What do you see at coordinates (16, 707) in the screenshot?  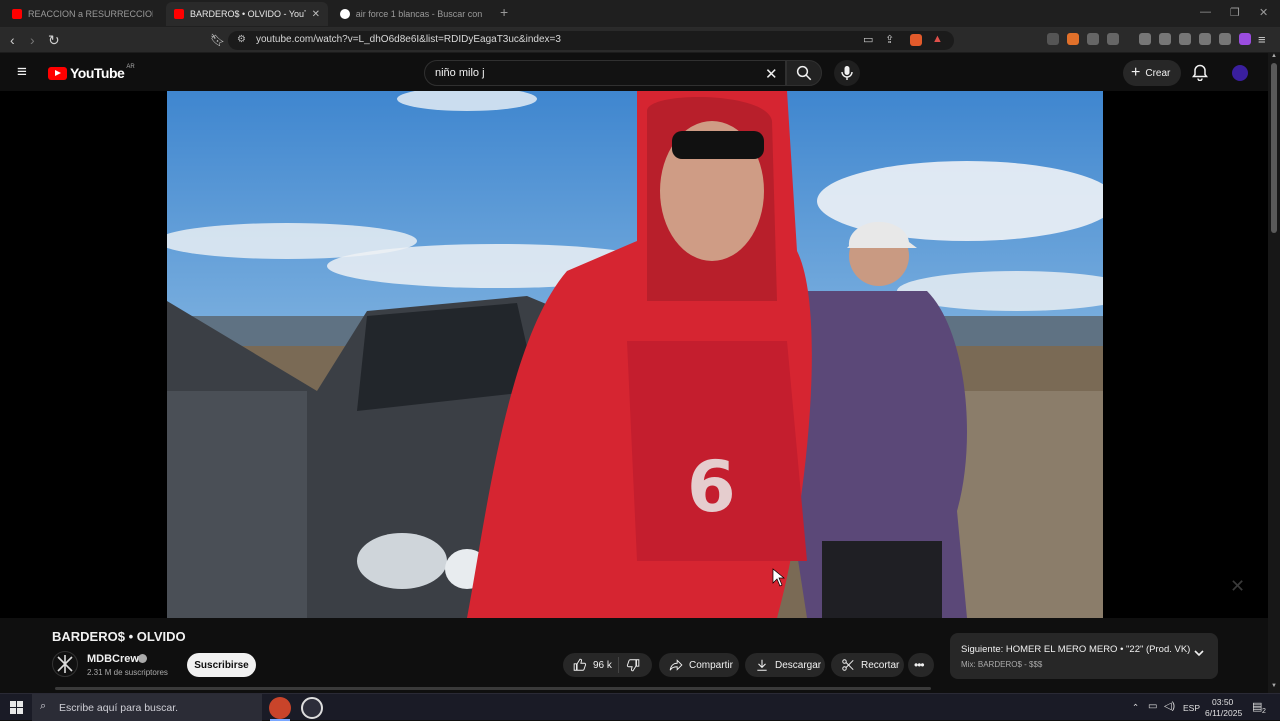 I see `windows-start-icon` at bounding box center [16, 707].